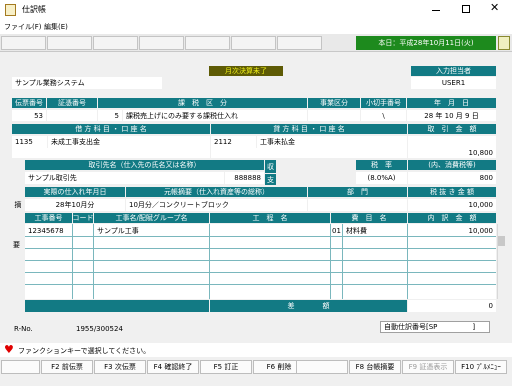 The image size is (512, 386). What do you see at coordinates (99, 329) in the screenshot?
I see `rno-value: 1955/300524` at bounding box center [99, 329].